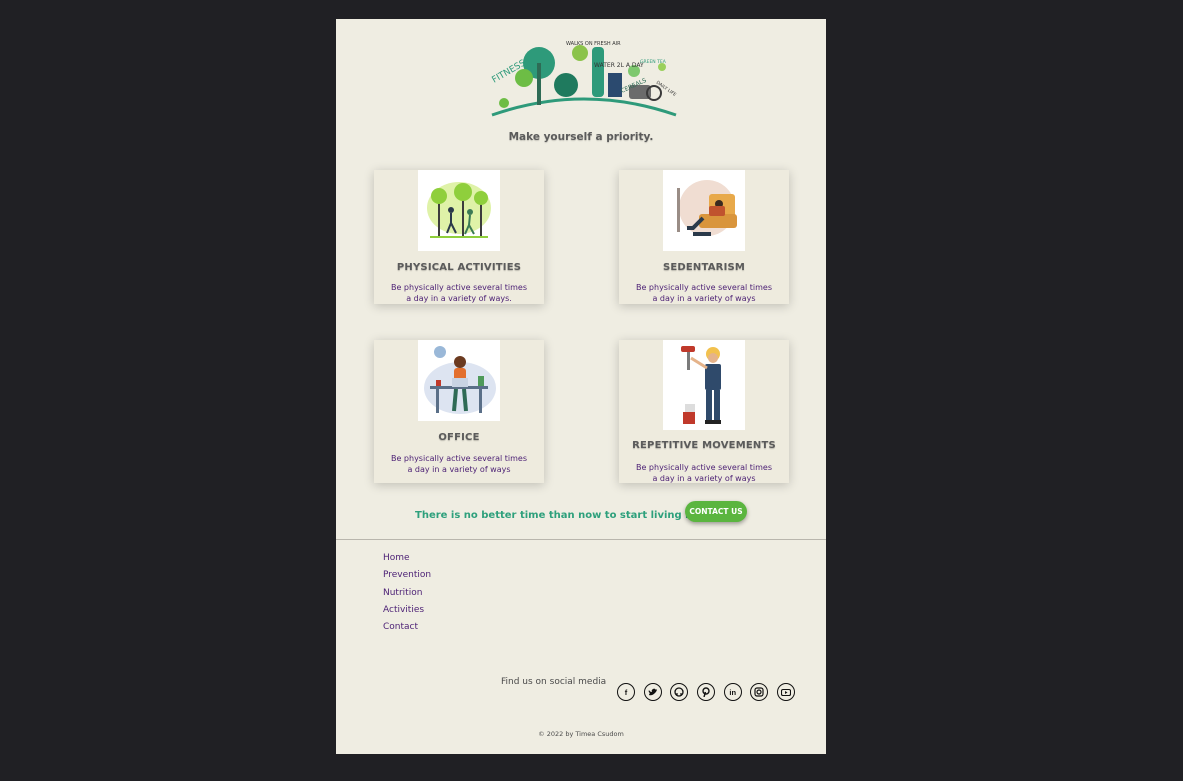 This screenshot has height=781, width=1183. I want to click on youtube-icon, so click(786, 692).